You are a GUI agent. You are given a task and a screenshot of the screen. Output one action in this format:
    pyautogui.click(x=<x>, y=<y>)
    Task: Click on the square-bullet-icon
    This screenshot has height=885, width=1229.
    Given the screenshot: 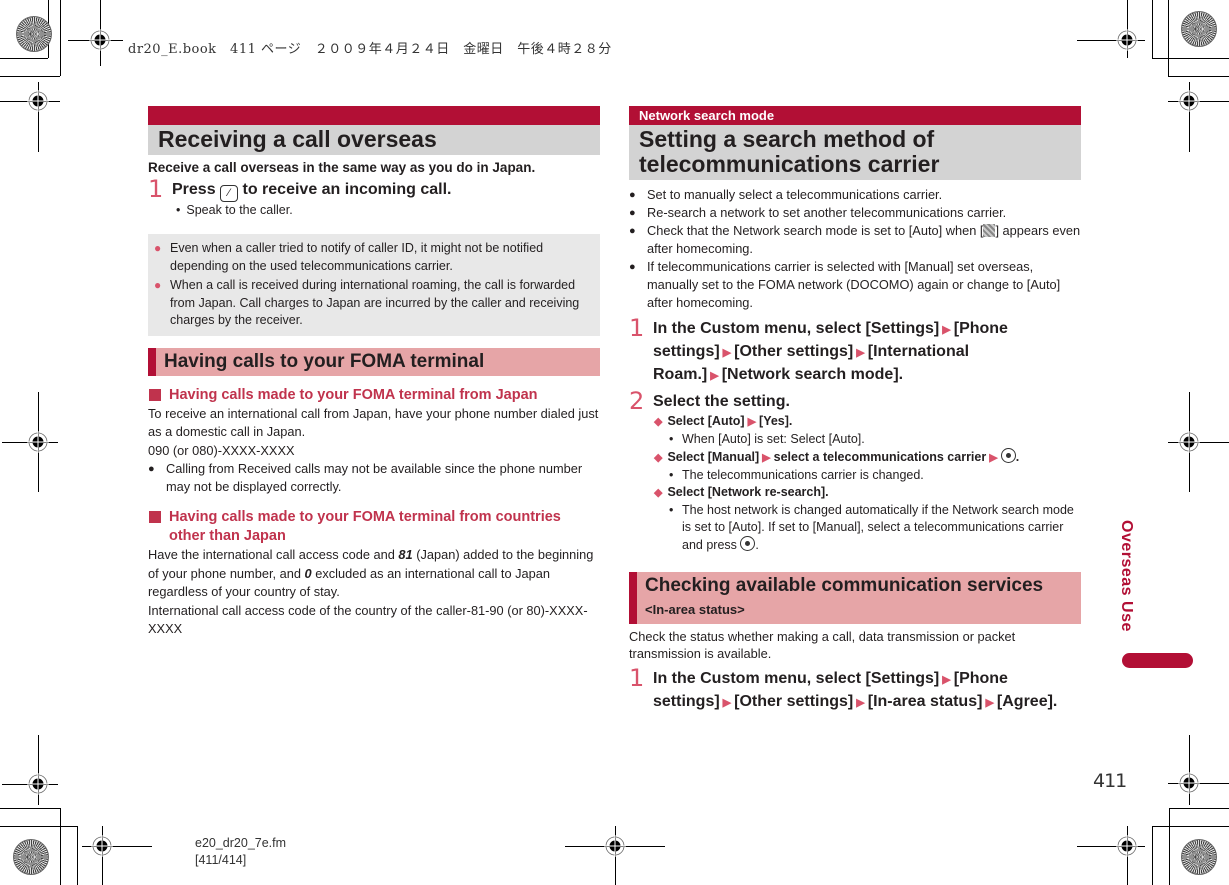 What is the action you would take?
    pyautogui.click(x=155, y=517)
    